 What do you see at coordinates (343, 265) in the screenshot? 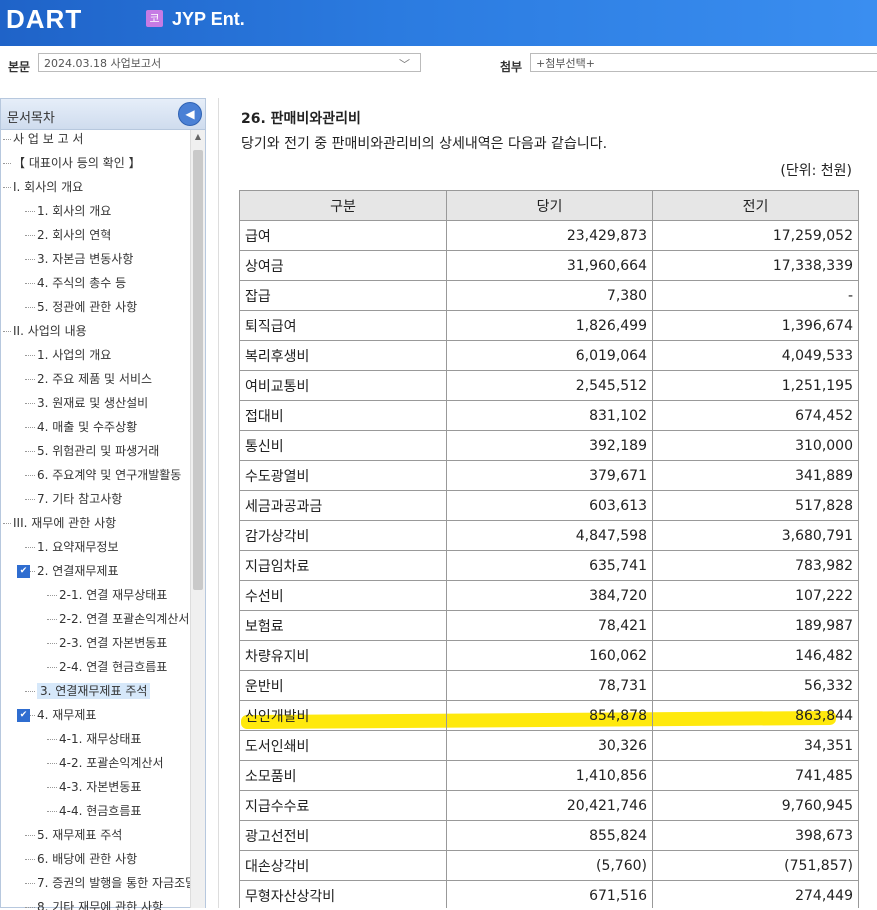
I see `row-category: 상여금` at bounding box center [343, 265].